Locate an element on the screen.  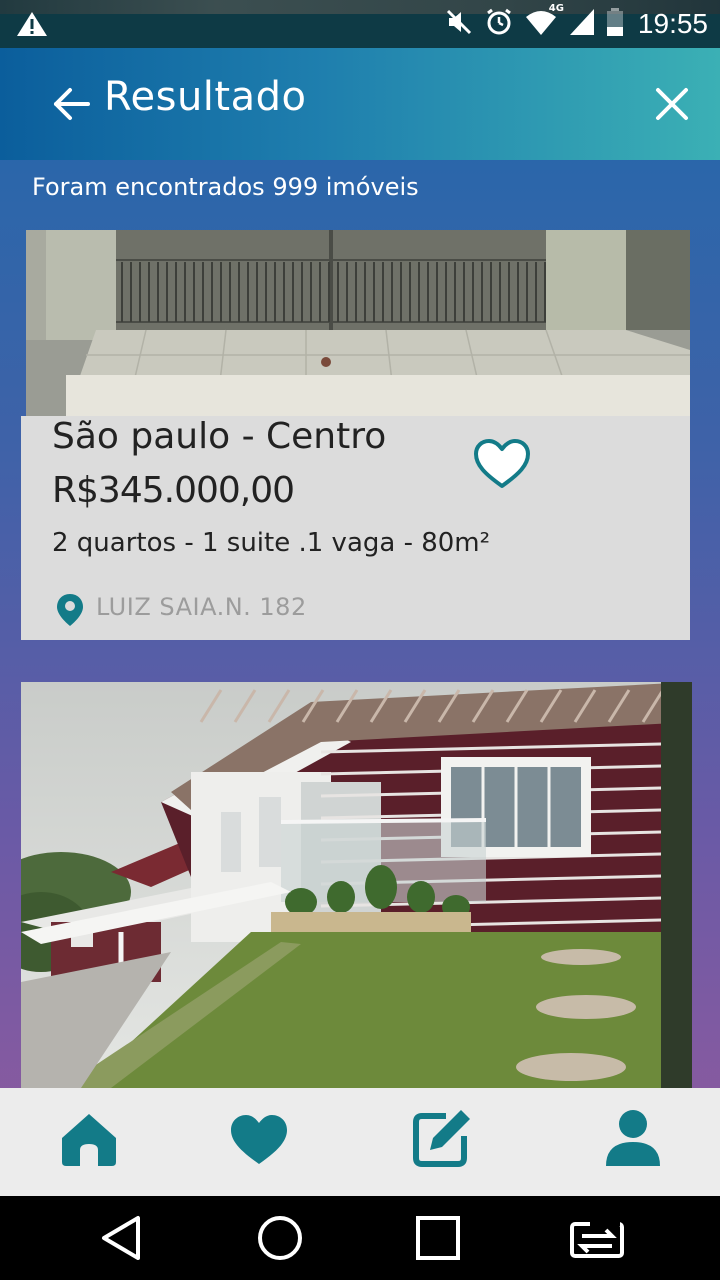
favorite-button is located at coordinates (502, 464).